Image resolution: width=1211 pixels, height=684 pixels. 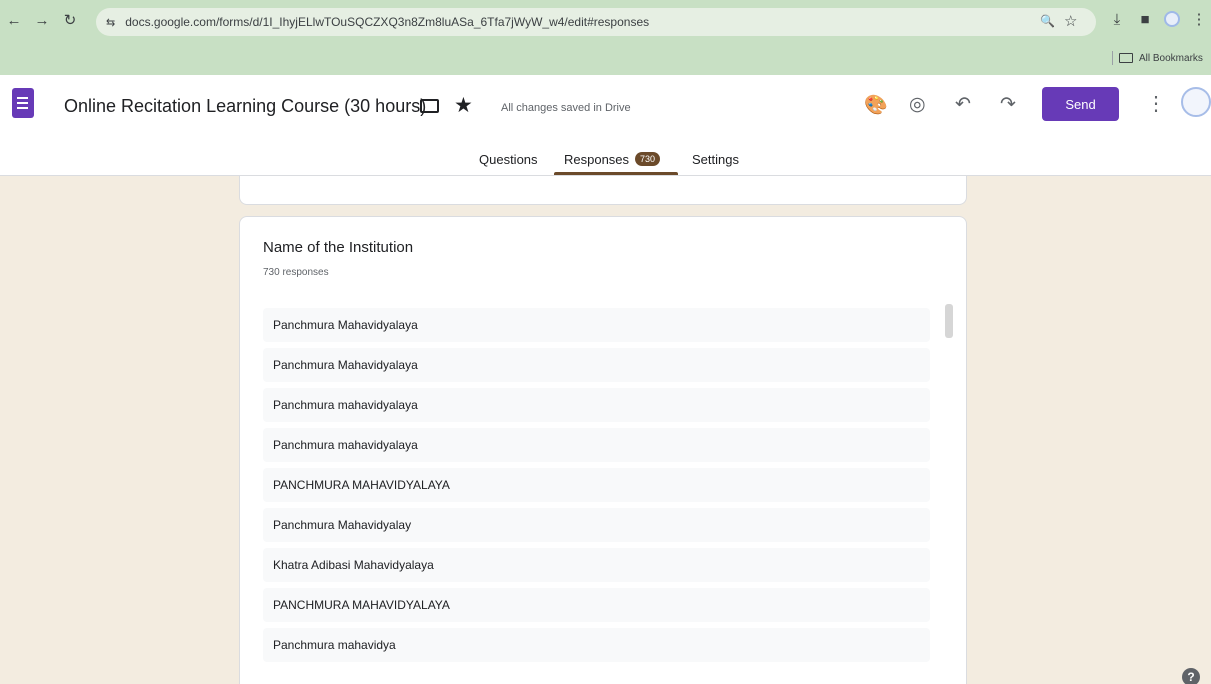 I want to click on zoom-icon: 🔍, so click(x=1047, y=21).